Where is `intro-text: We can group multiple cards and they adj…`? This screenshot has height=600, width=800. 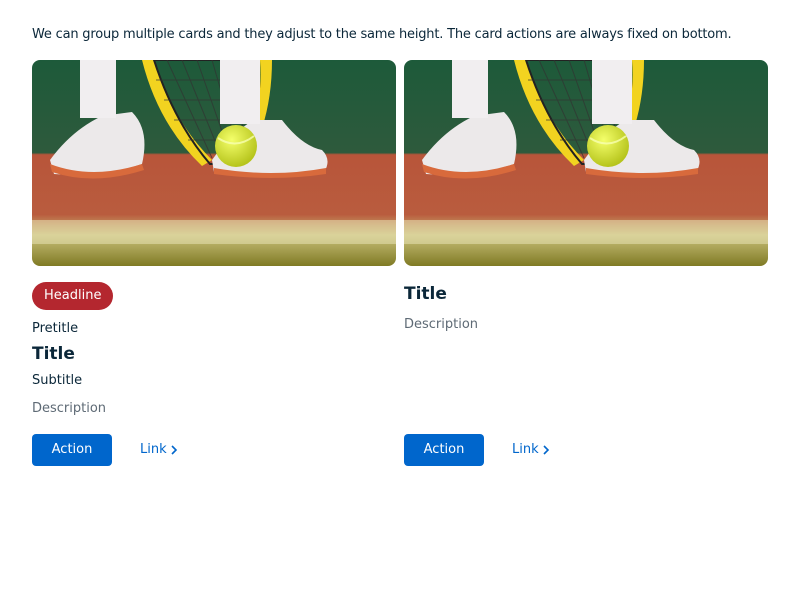
intro-text: We can group multiple cards and they adj… is located at coordinates (382, 34).